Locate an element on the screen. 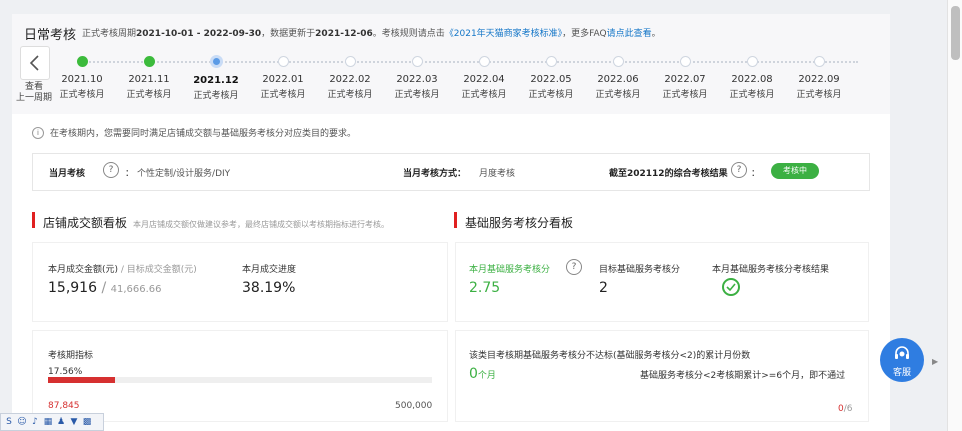 The image size is (962, 431). page-title: 日常考核 is located at coordinates (50, 35).